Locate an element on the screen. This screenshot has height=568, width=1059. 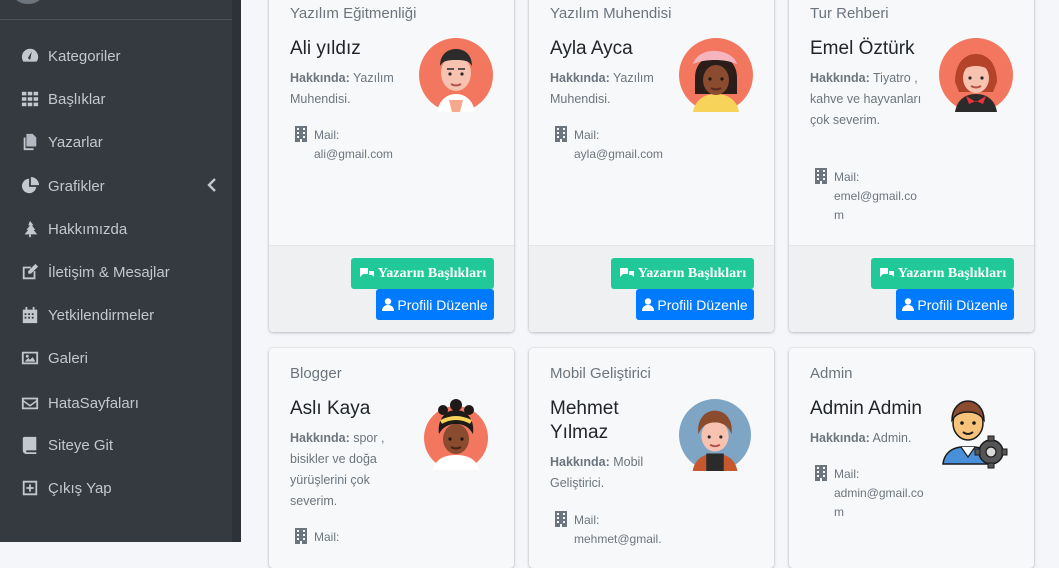
author-mail: Mail: admin@gmail.com is located at coordinates (879, 493).